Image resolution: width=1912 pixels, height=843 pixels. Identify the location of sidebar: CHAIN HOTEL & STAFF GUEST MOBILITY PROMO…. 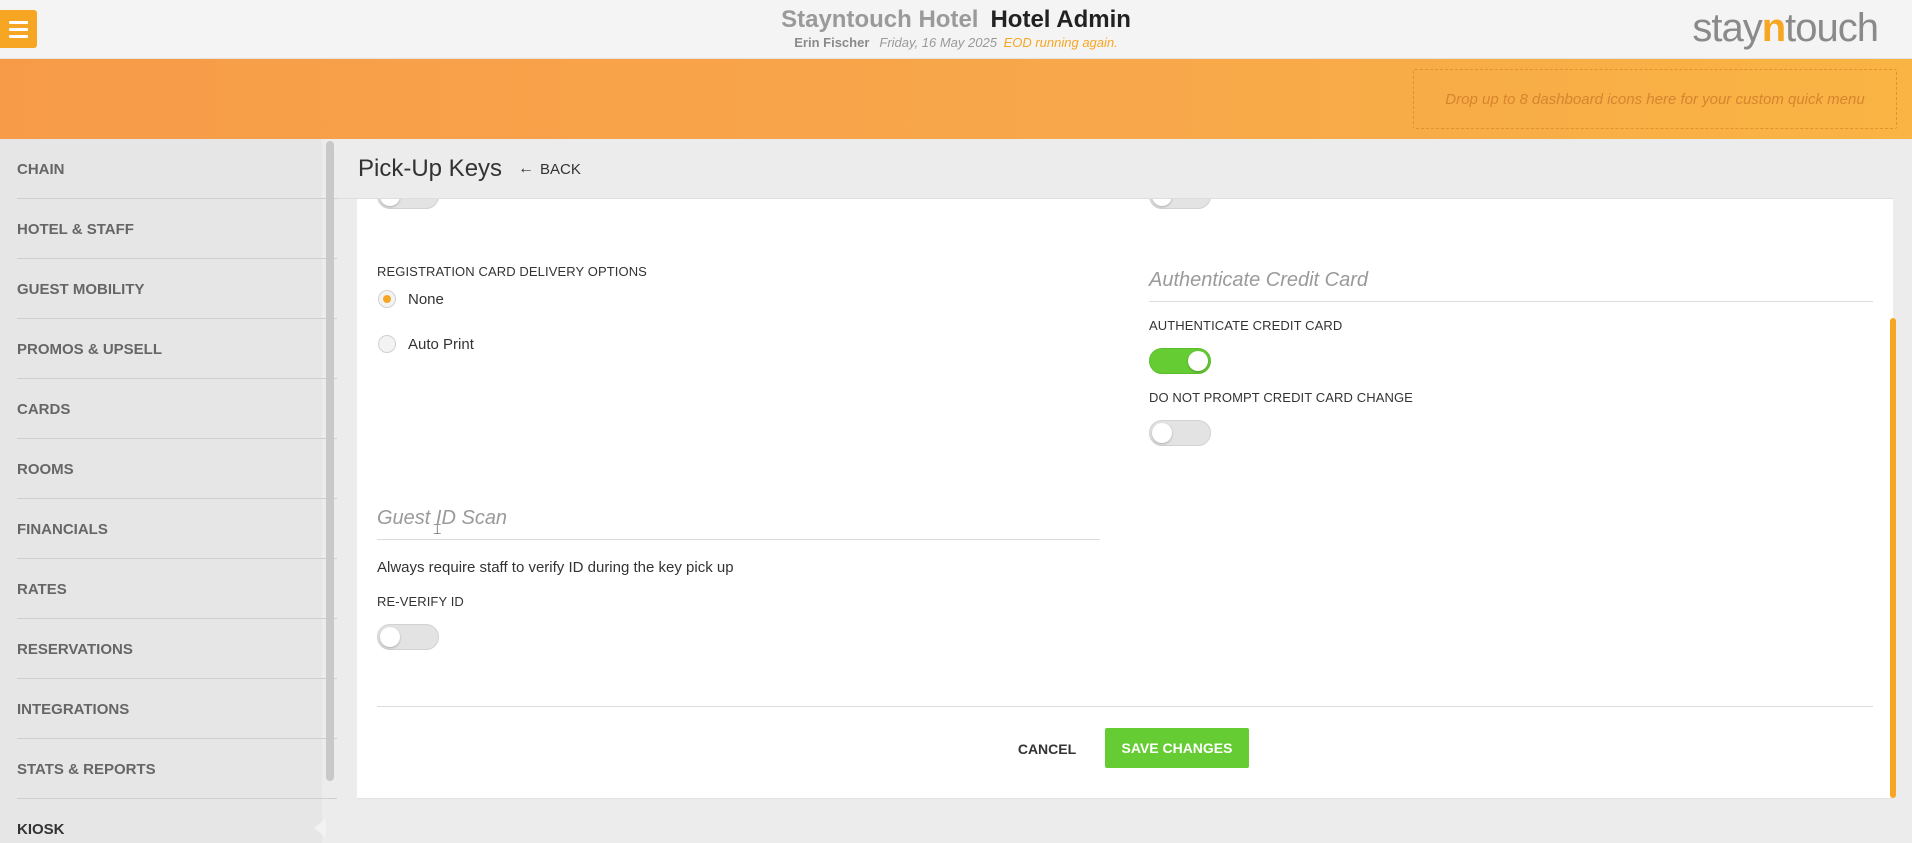
(168, 491).